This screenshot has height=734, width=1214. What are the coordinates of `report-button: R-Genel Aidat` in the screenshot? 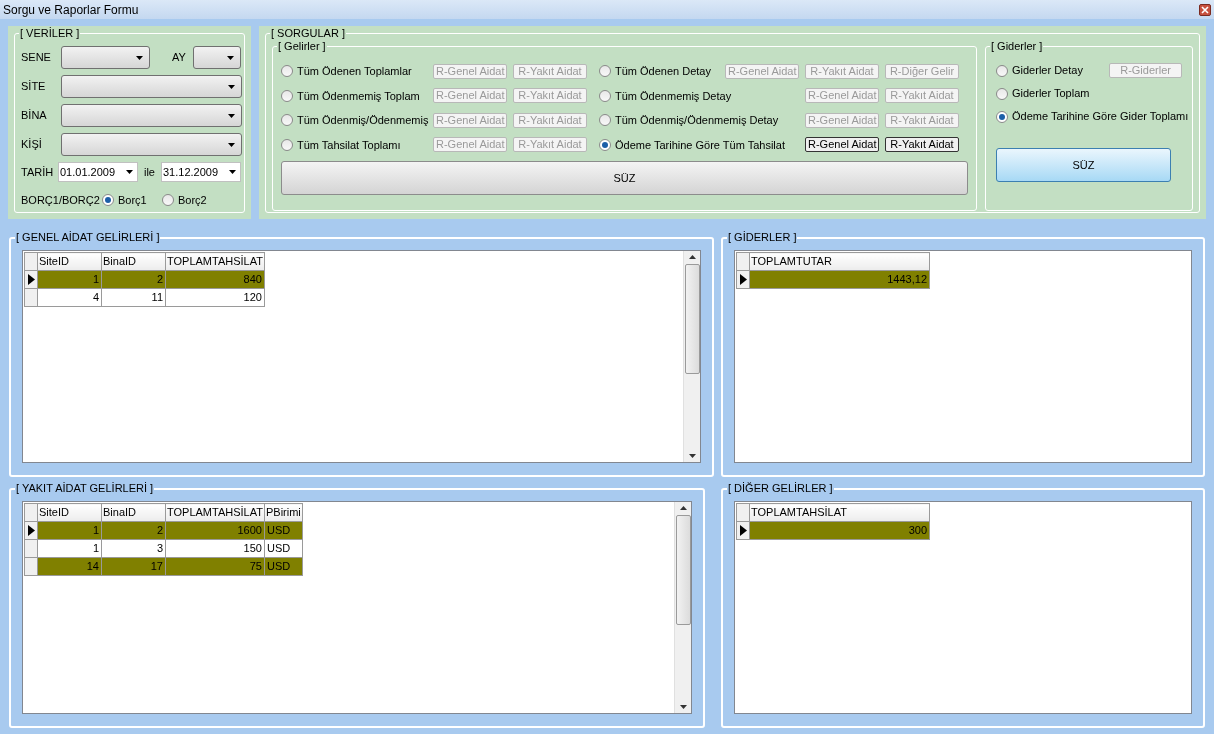 It's located at (842, 145).